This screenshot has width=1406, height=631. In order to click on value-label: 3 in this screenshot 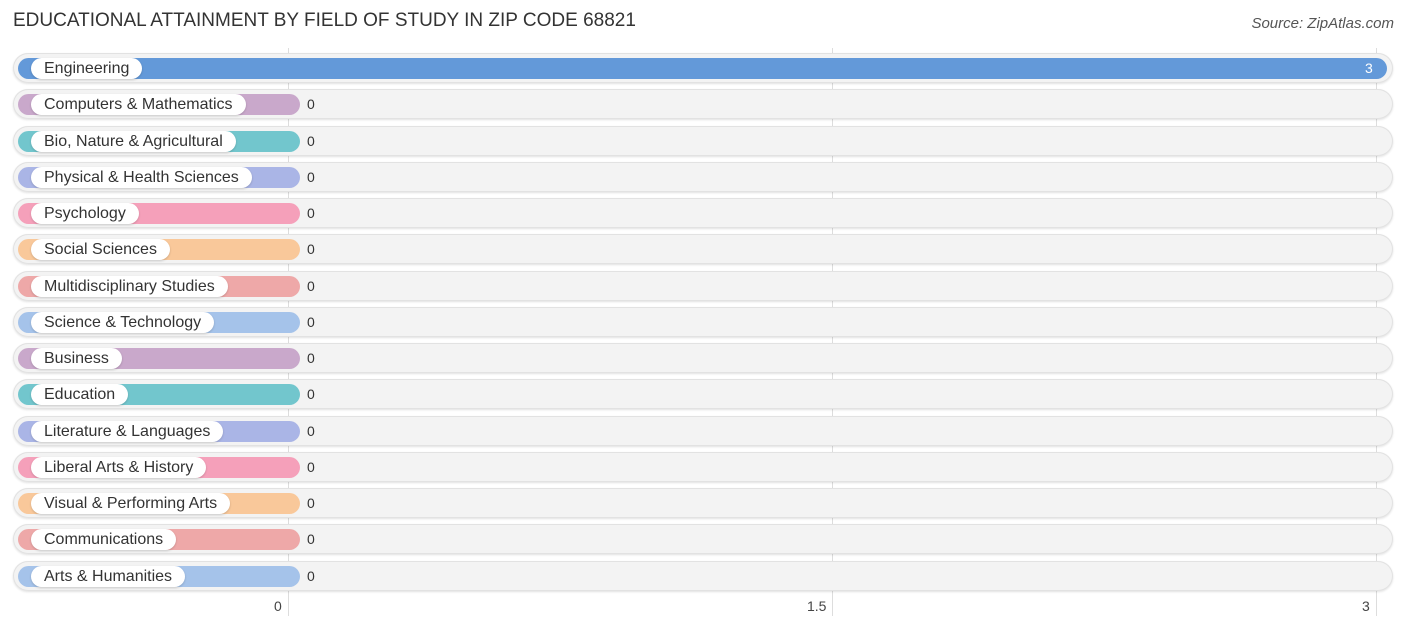, I will do `click(1369, 68)`.